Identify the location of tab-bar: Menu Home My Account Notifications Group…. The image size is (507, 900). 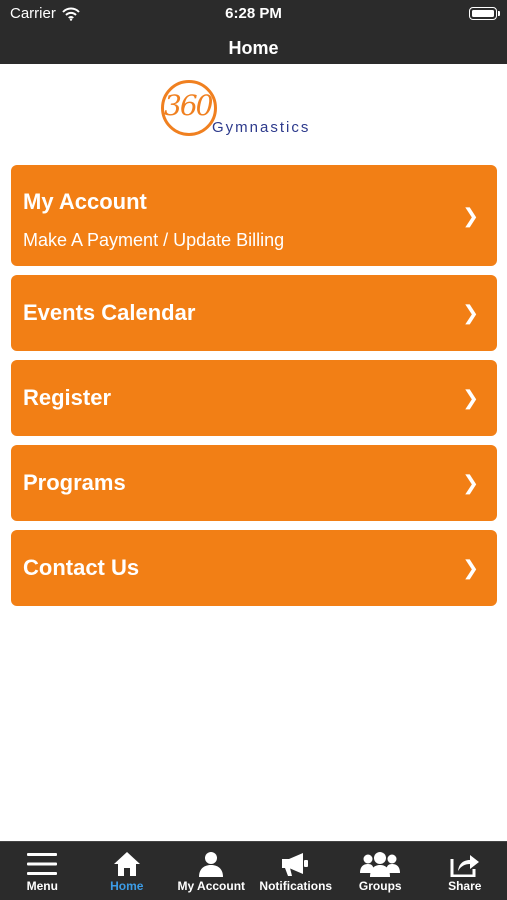
(253, 870).